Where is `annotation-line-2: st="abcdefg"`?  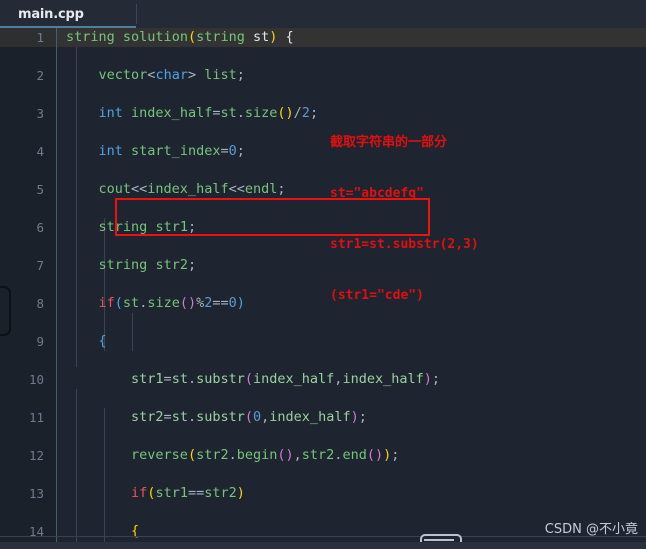 annotation-line-2: st="abcdefg" is located at coordinates (377, 193).